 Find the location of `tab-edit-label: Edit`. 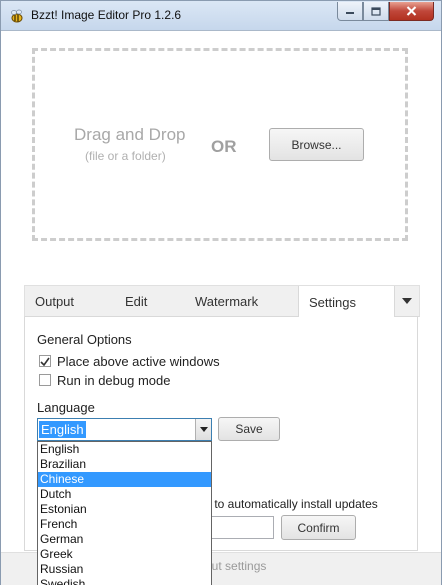

tab-edit-label: Edit is located at coordinates (136, 301).